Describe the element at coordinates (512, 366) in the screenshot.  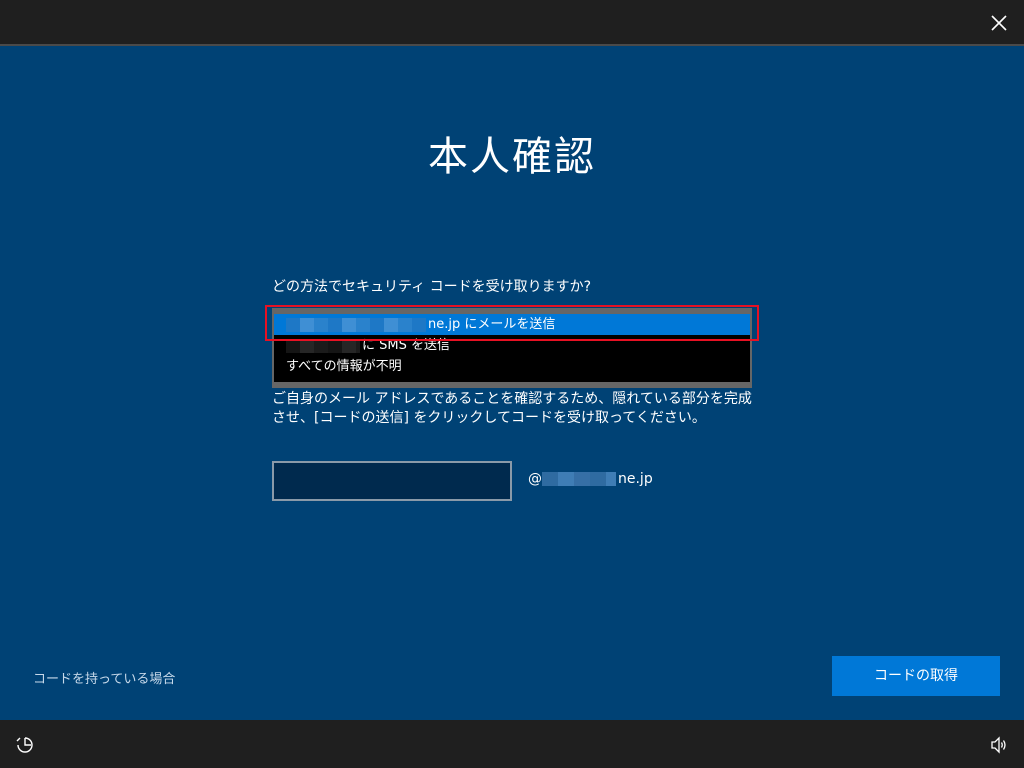
I see `option-none: すべての情報が不明` at that location.